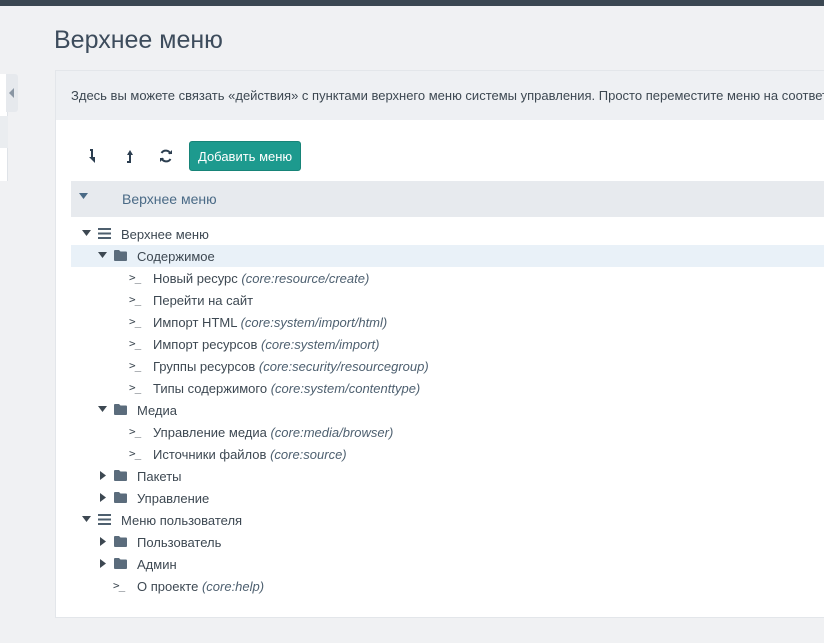 The width and height of the screenshot is (824, 643). I want to click on tree-node-media: Медиа, so click(447, 410).